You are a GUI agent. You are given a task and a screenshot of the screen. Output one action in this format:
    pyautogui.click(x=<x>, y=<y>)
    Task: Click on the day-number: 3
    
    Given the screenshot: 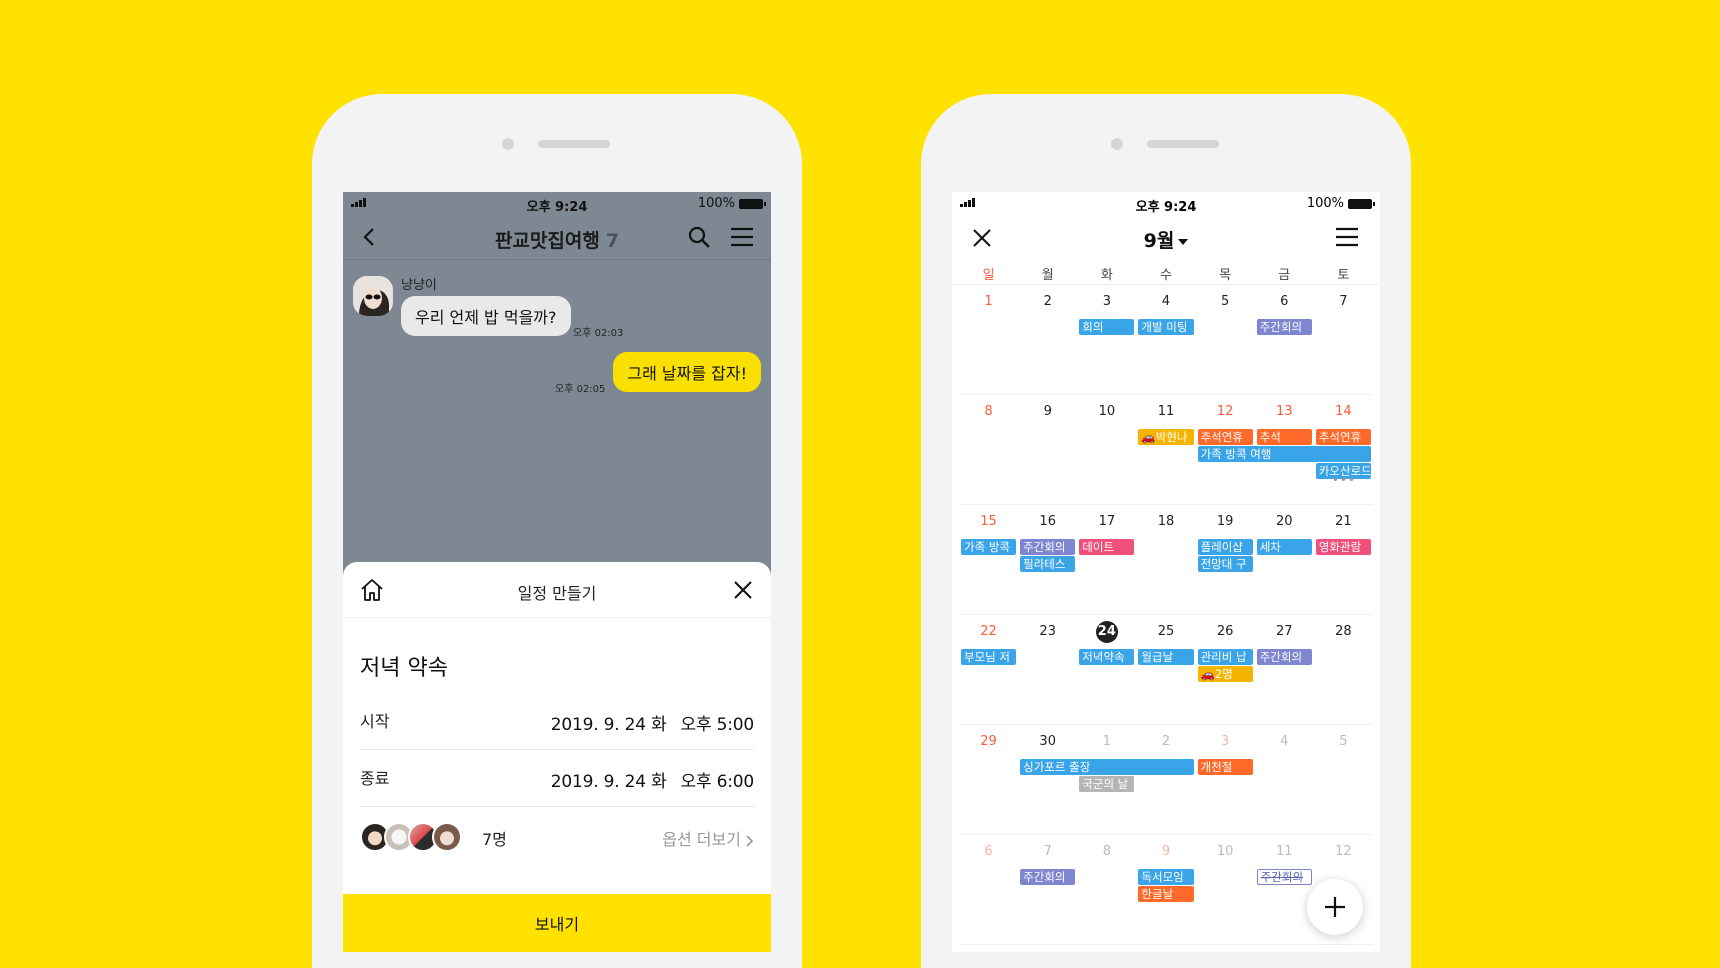 What is the action you would take?
    pyautogui.click(x=1225, y=741)
    